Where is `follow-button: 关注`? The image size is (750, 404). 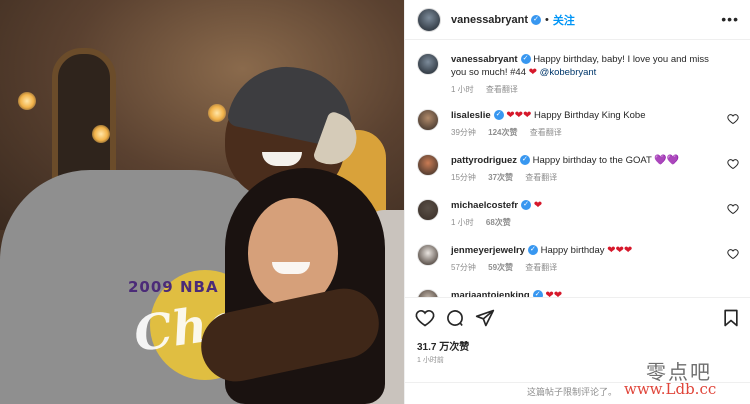
follow-button: 关注 is located at coordinates (564, 20).